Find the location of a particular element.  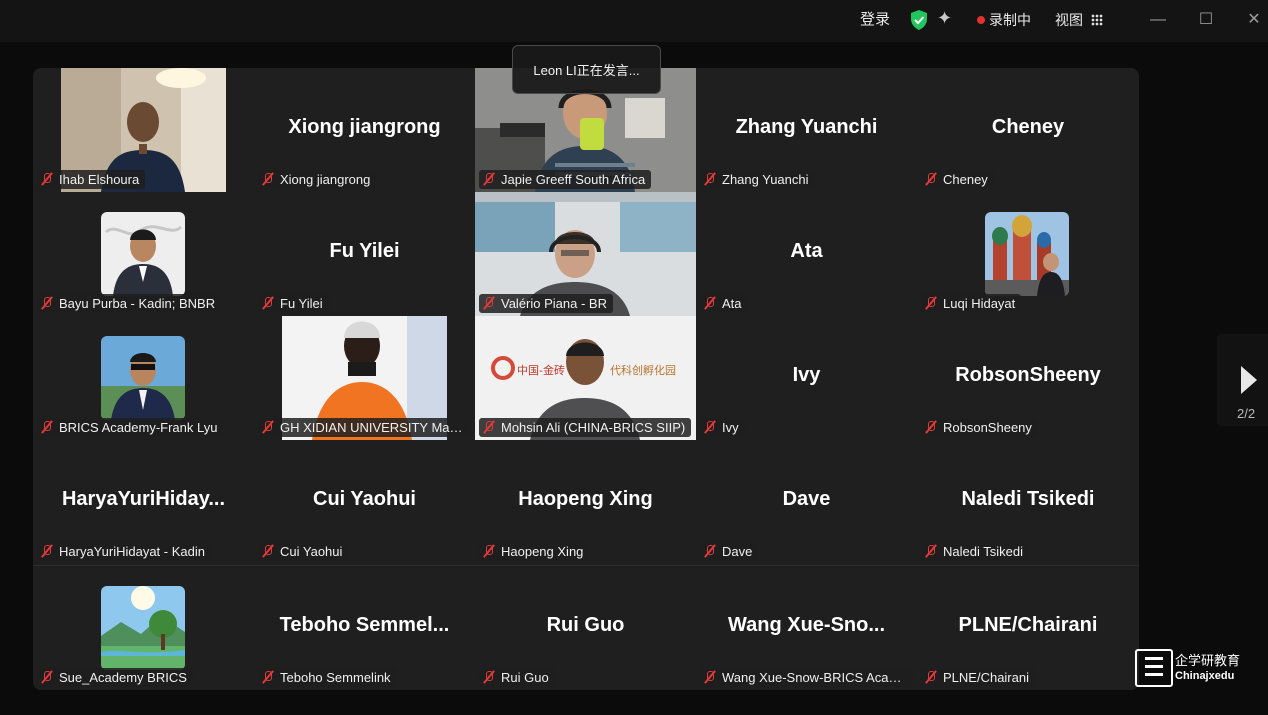

participant-tile: Zhang Yuanchi Zhang Yuanchi is located at coordinates (806, 130).